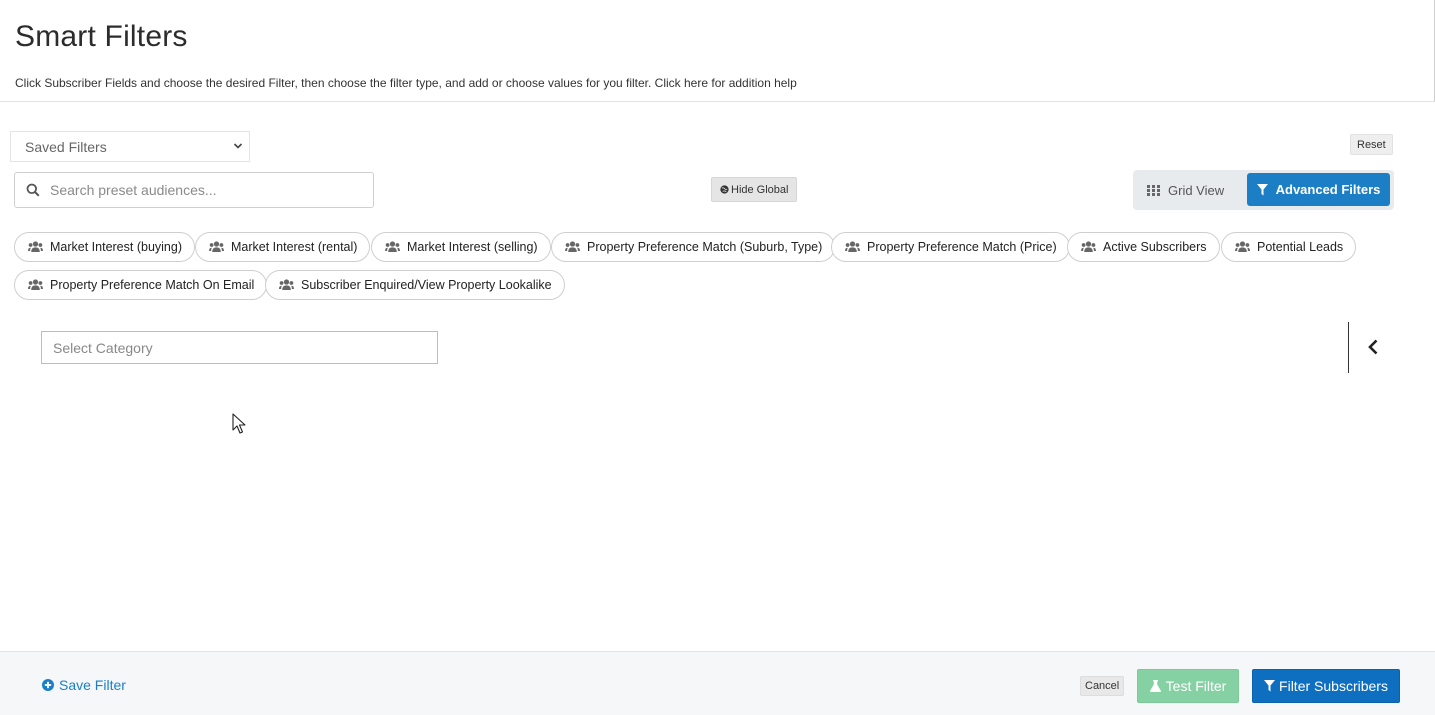 This screenshot has width=1435, height=715. I want to click on chevron-left-icon, so click(1373, 347).